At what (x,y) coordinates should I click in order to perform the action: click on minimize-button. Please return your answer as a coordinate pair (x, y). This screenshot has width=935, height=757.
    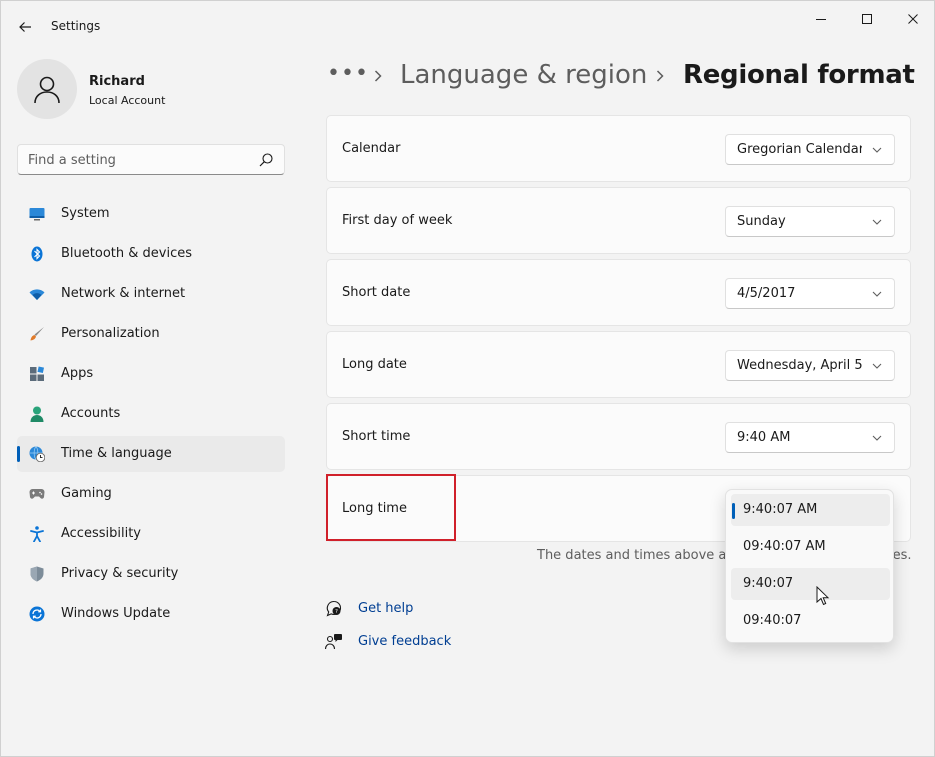
    Looking at the image, I should click on (821, 19).